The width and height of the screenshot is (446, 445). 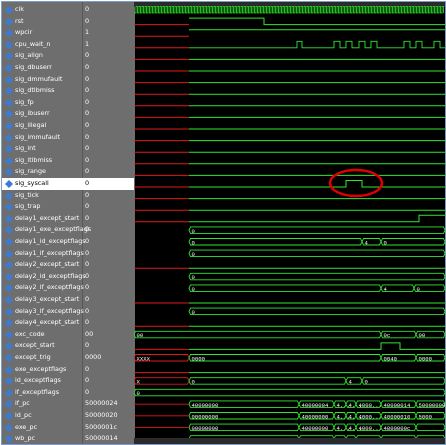 What do you see at coordinates (289, 10) in the screenshot?
I see `clk-trace` at bounding box center [289, 10].